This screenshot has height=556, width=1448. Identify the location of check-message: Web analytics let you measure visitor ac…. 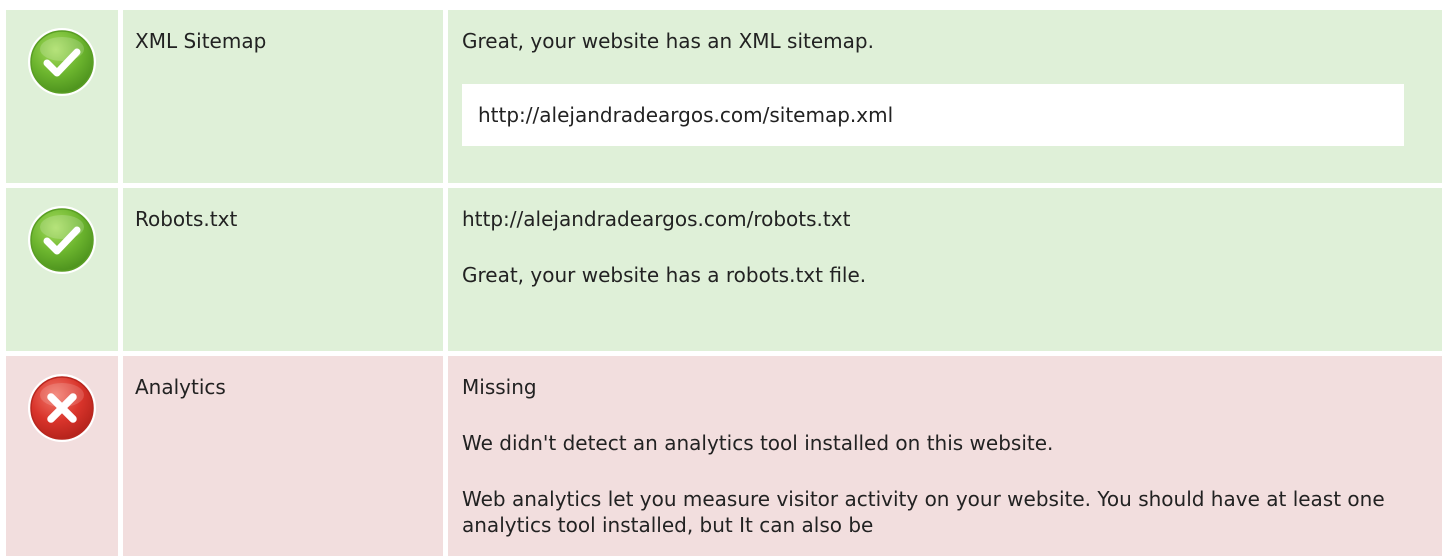
(923, 512).